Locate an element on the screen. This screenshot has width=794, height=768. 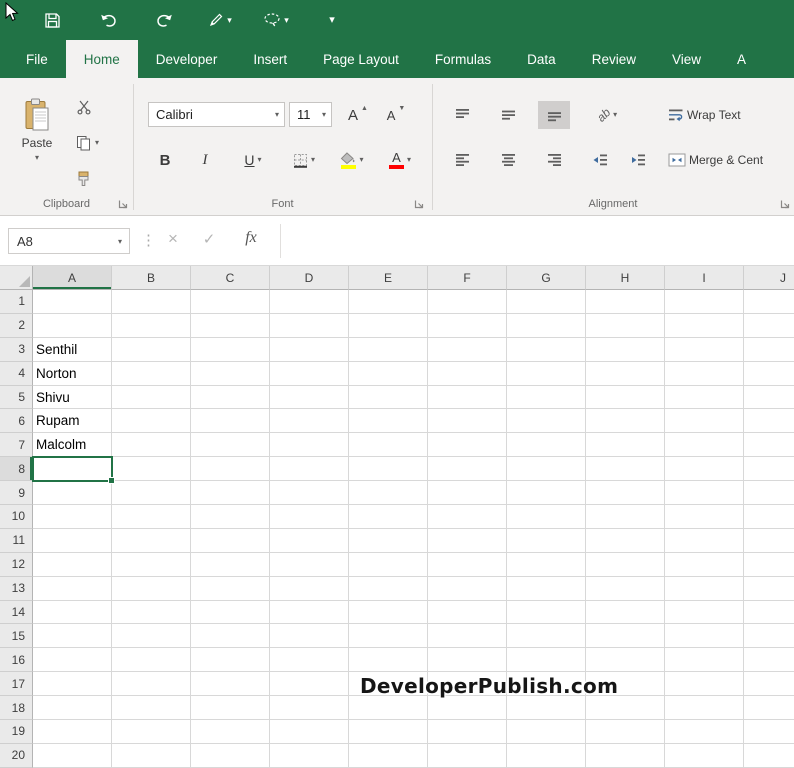
cell-H11 is located at coordinates (625, 540).